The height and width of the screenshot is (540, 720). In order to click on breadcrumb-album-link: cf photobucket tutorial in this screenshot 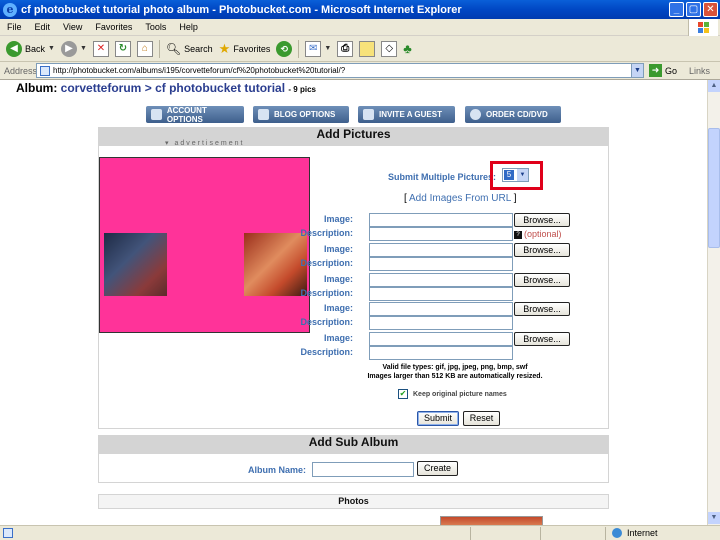, I will do `click(220, 88)`.